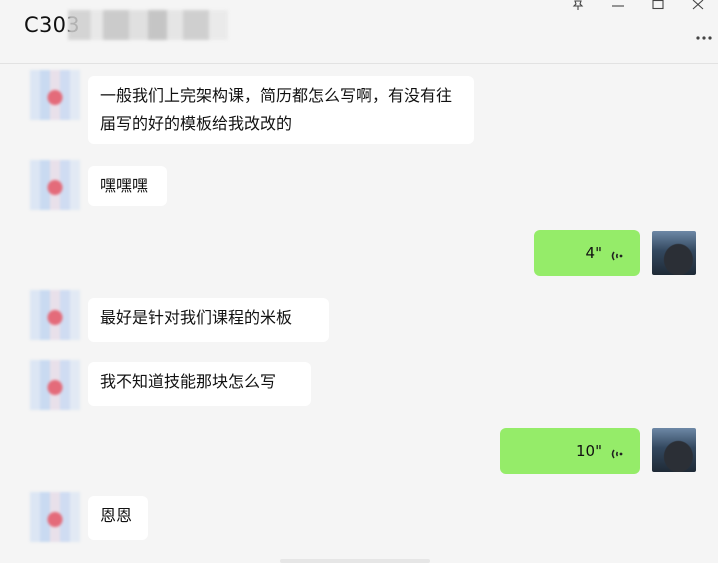 Image resolution: width=718 pixels, height=563 pixels. What do you see at coordinates (276, 109) in the screenshot?
I see `message-text: 一般我们上完架构课，简历都怎么写啊，有没有往届写的好的模板给我改改的` at bounding box center [276, 109].